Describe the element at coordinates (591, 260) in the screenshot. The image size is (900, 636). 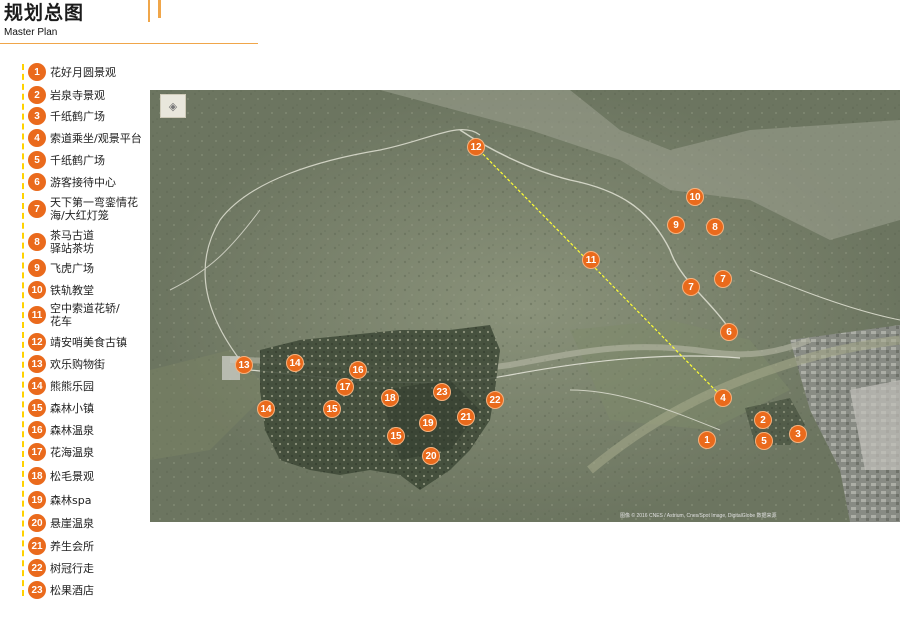
I see `map-marker: 11` at that location.